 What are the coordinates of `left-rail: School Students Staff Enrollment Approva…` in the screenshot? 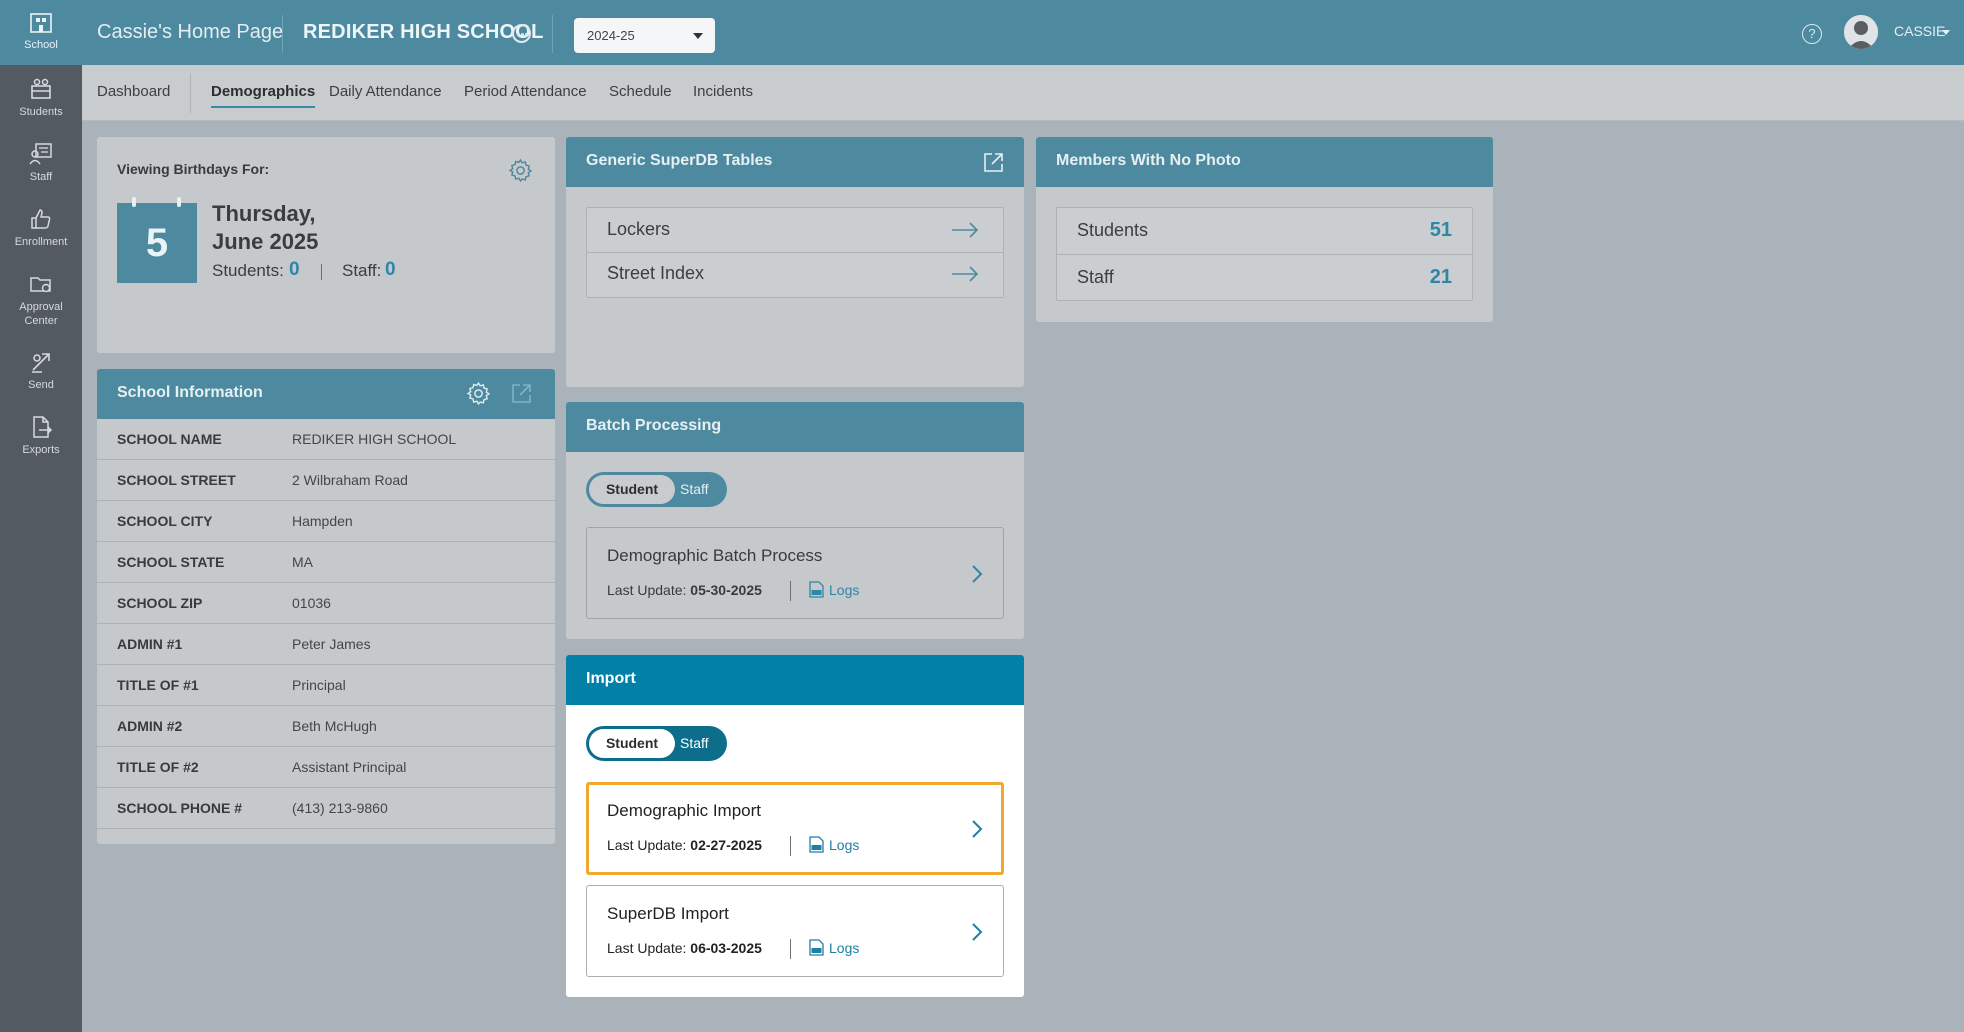 It's located at (41, 516).